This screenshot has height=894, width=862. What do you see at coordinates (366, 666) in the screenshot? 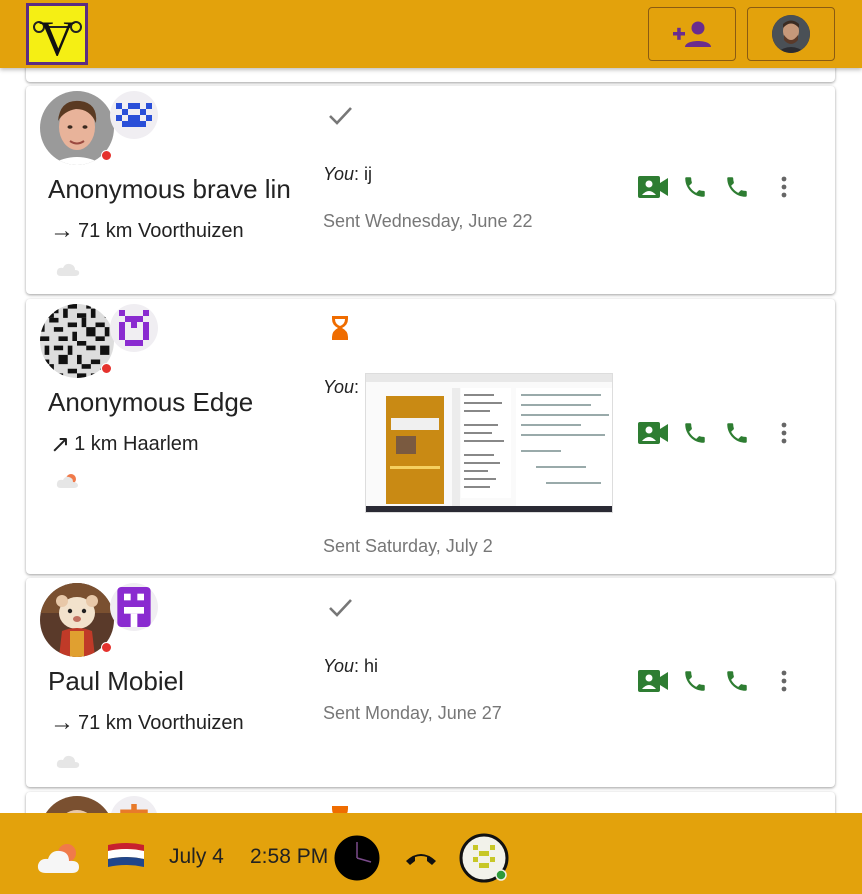
I see `message-text: : hi` at bounding box center [366, 666].